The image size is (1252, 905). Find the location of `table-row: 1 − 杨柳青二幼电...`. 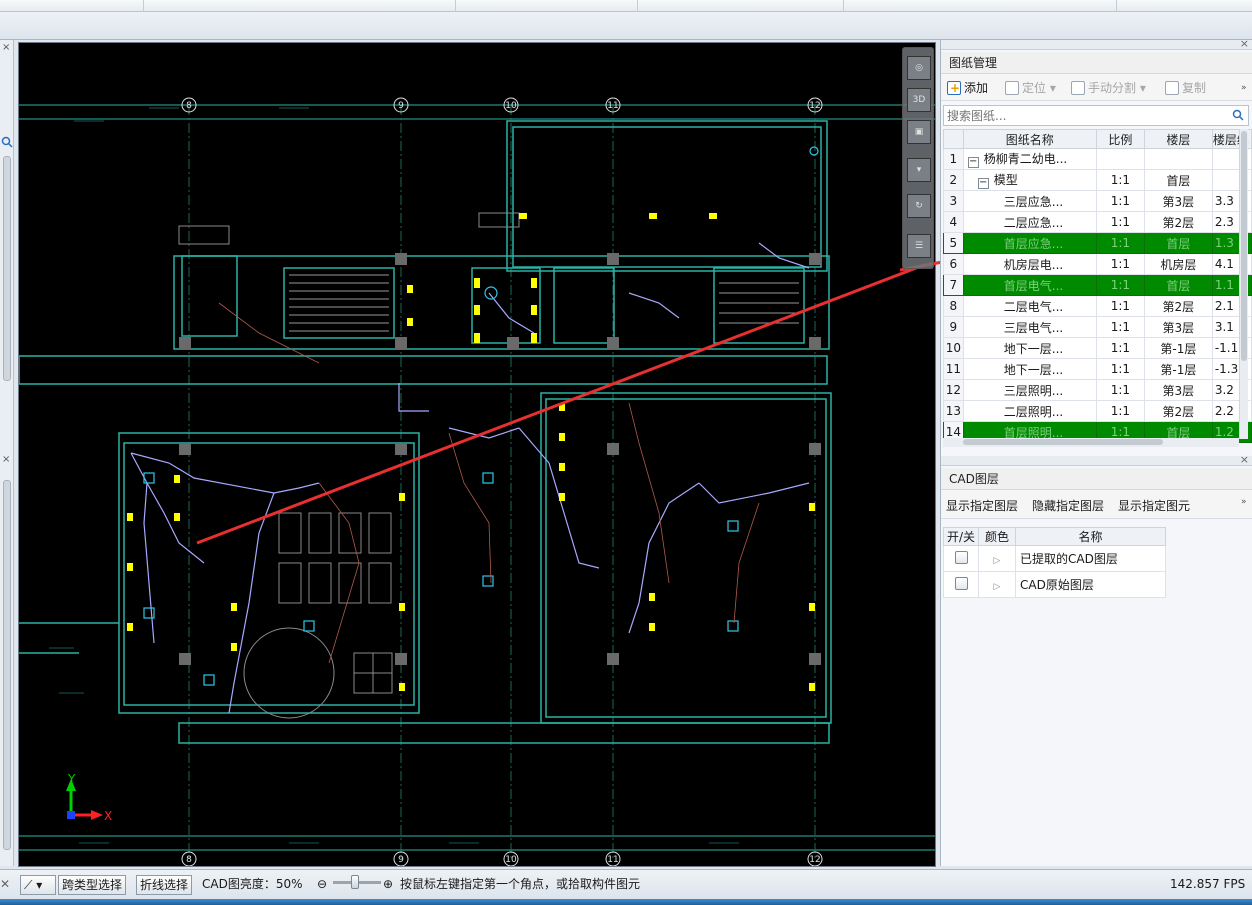

table-row: 1 − 杨柳青二幼电... is located at coordinates (1097, 159).